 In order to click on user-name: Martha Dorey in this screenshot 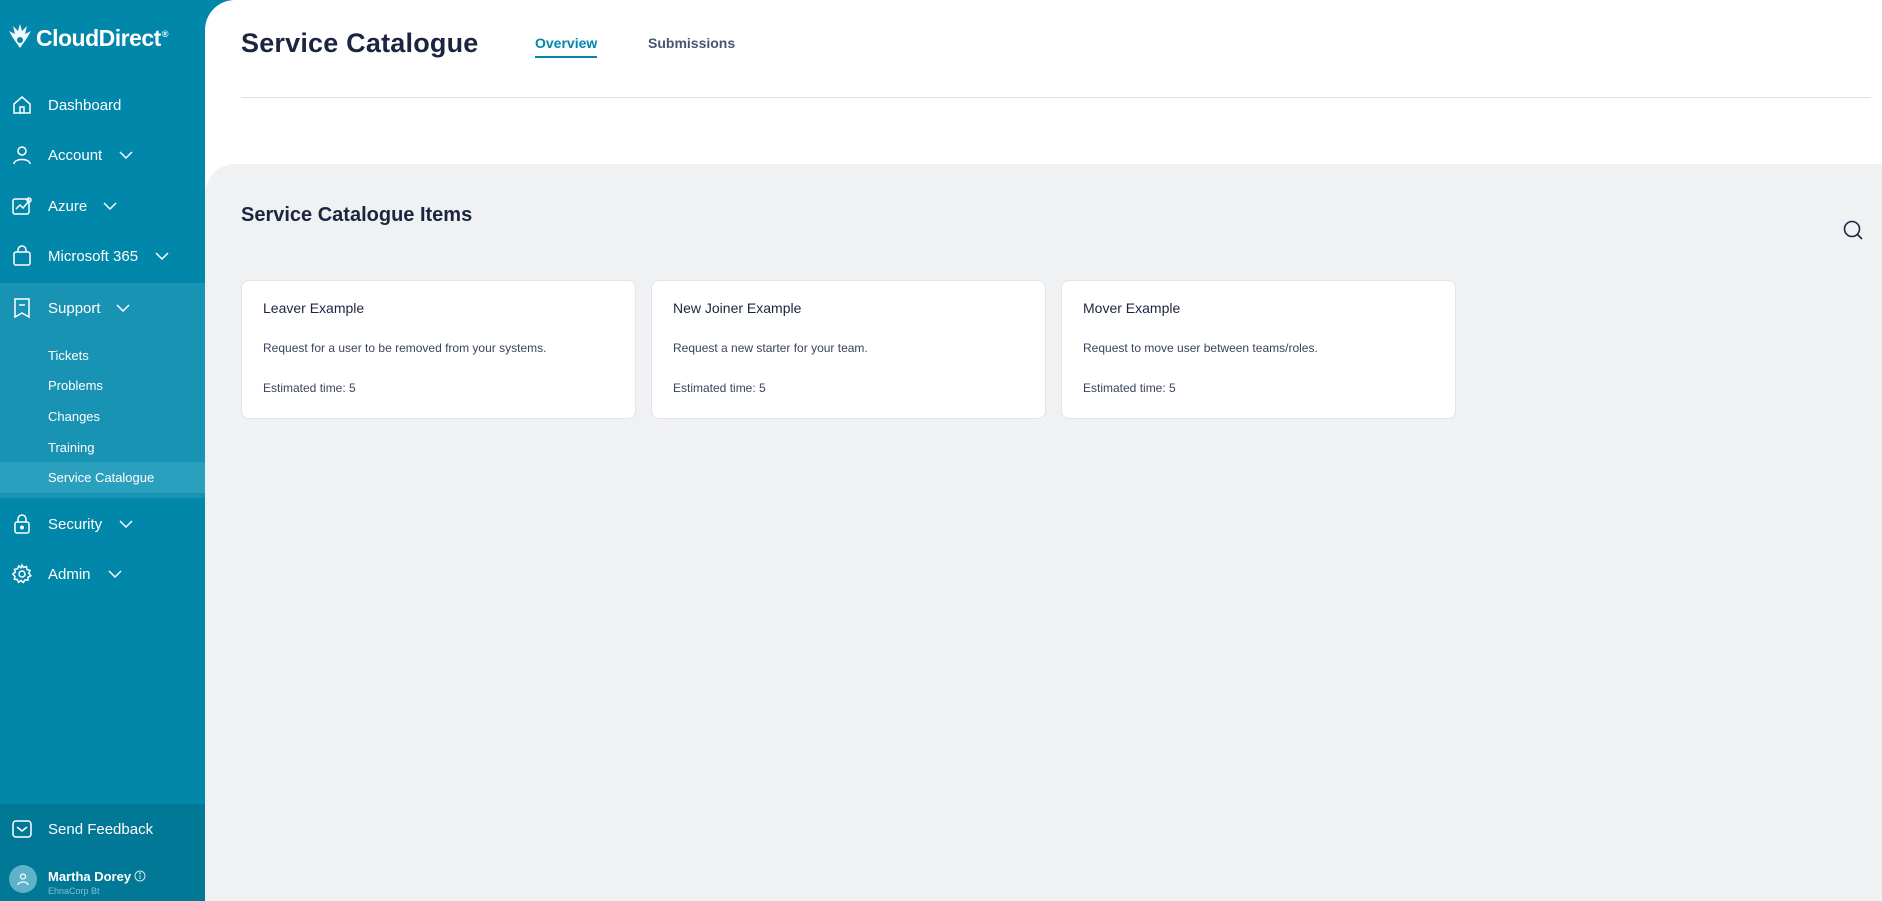, I will do `click(90, 876)`.